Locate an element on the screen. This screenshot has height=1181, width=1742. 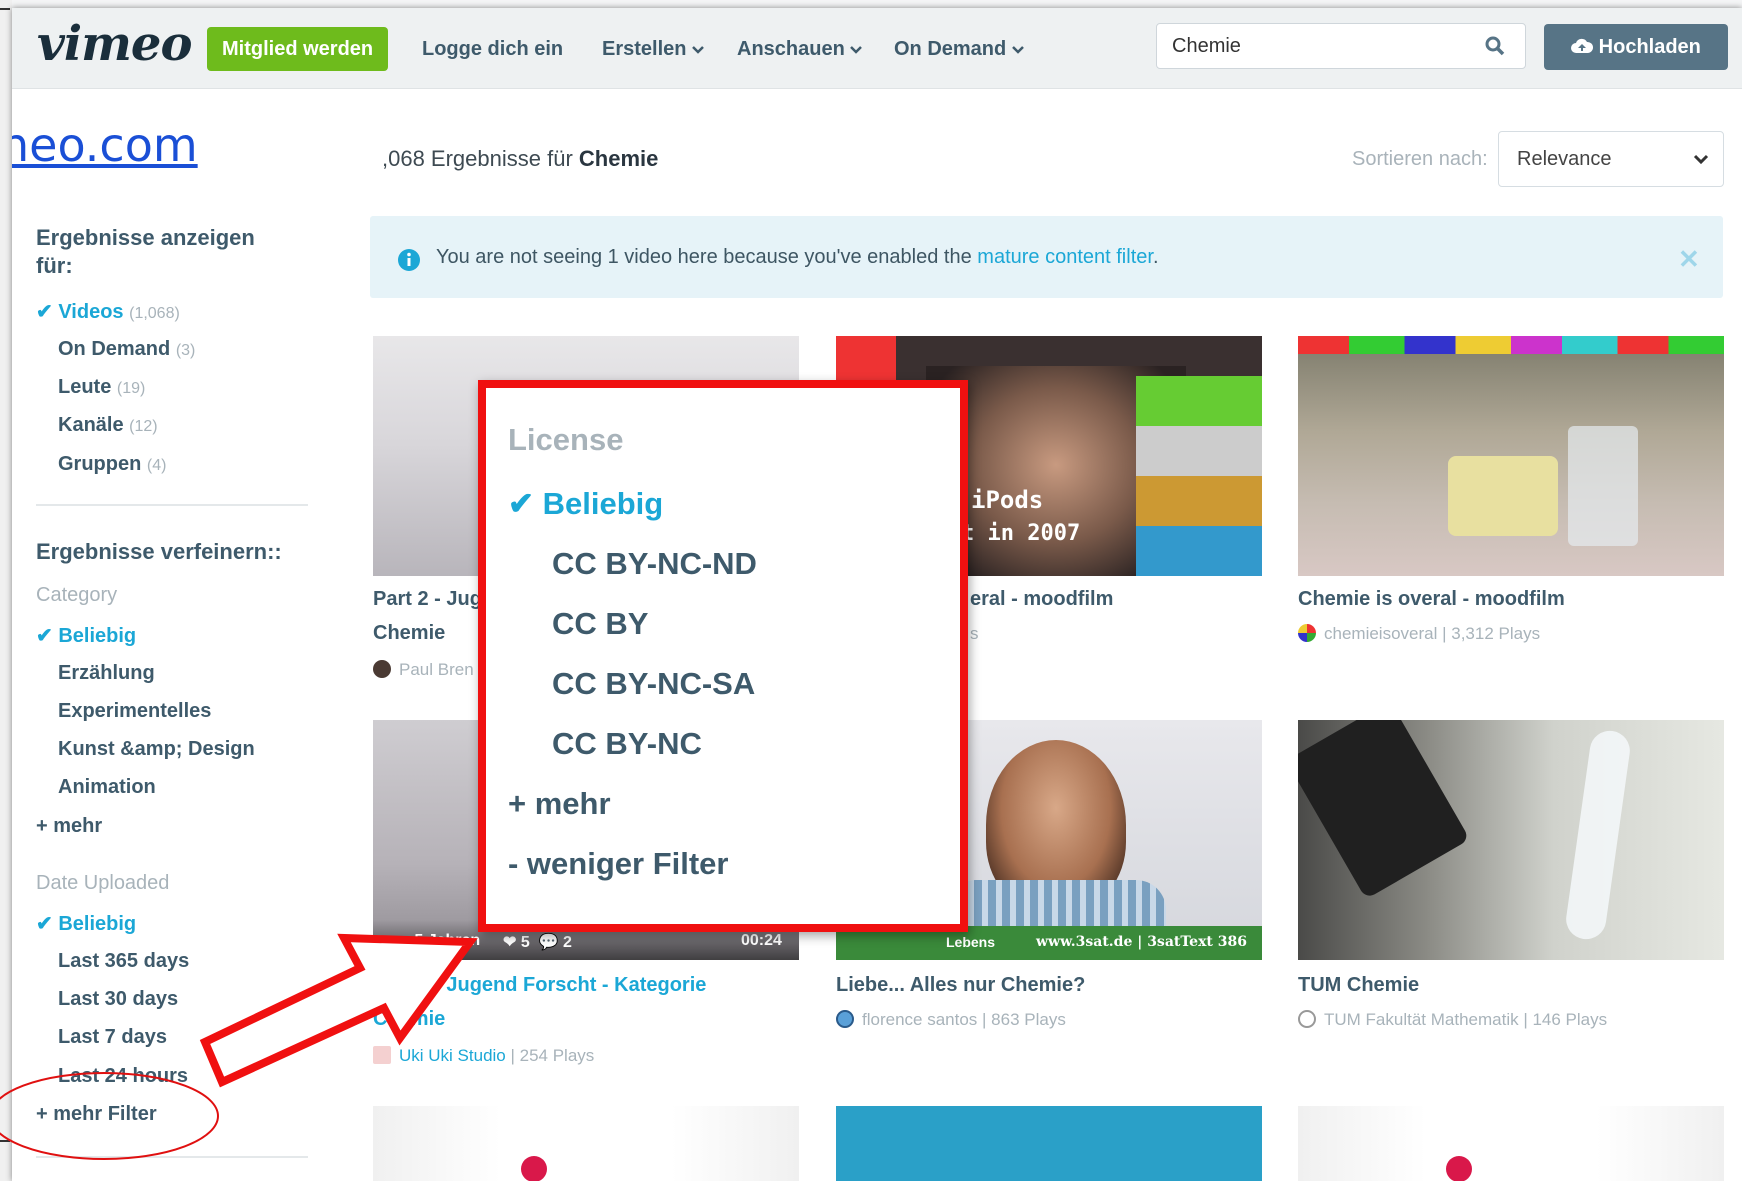
annotation-circle is located at coordinates (109, 1116).